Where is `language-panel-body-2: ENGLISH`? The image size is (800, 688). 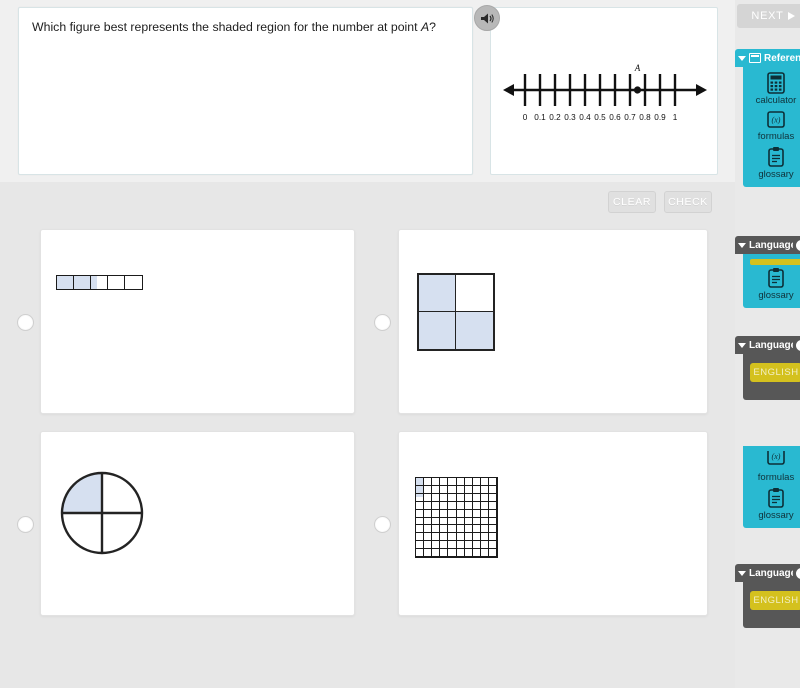 language-panel-body-2: ENGLISH is located at coordinates (771, 377).